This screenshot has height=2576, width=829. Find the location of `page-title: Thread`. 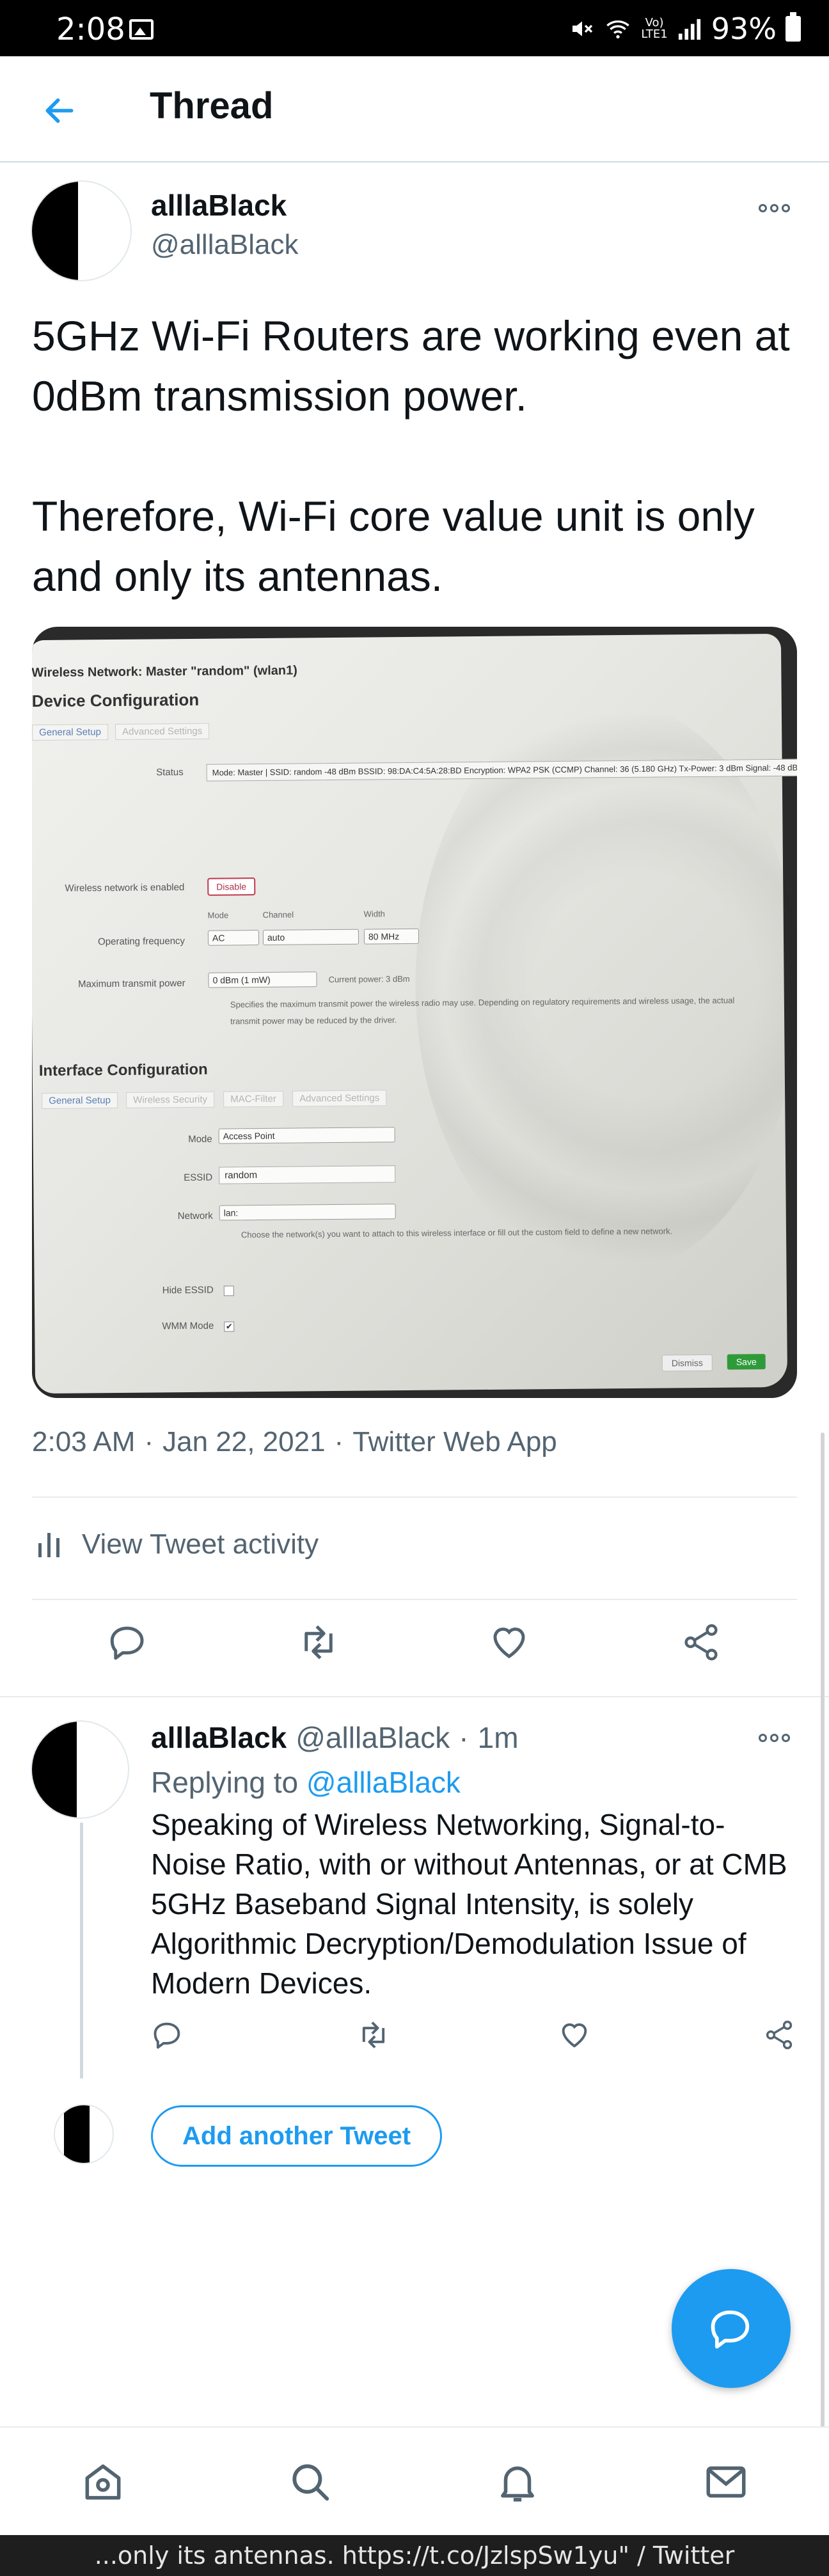

page-title: Thread is located at coordinates (212, 106).